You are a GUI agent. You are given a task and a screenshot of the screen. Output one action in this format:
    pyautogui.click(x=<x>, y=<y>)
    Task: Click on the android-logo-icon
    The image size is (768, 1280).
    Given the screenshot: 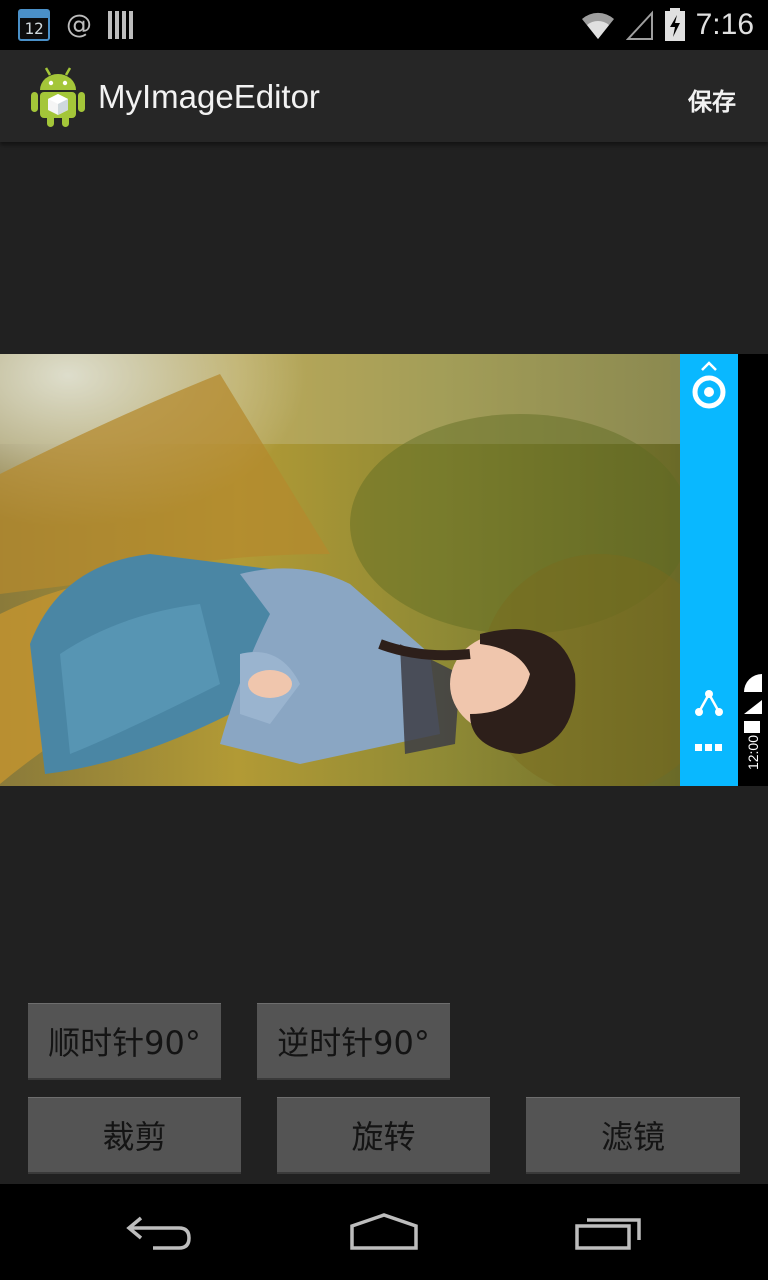 What is the action you would take?
    pyautogui.click(x=58, y=97)
    